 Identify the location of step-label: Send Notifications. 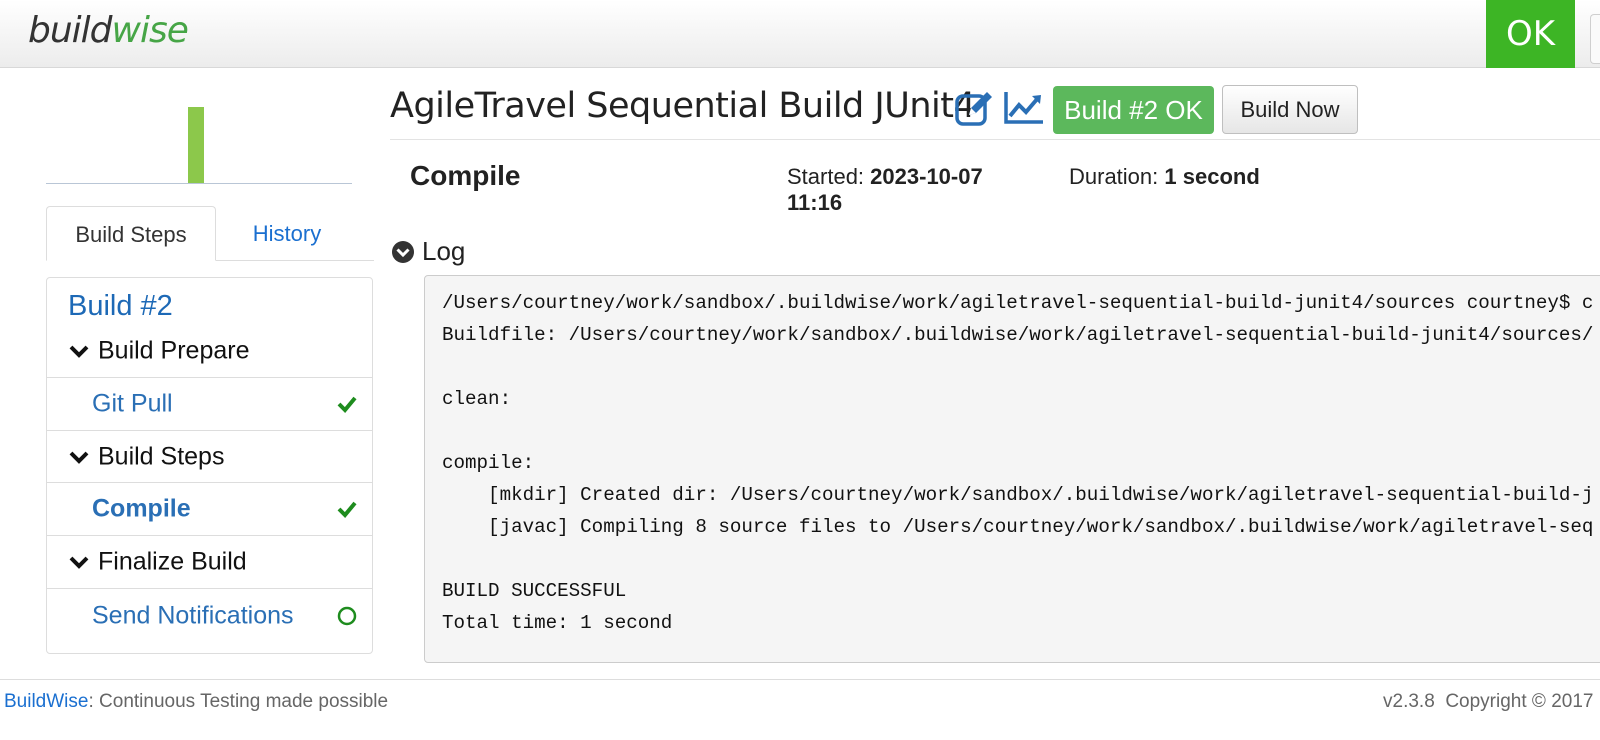
(193, 615).